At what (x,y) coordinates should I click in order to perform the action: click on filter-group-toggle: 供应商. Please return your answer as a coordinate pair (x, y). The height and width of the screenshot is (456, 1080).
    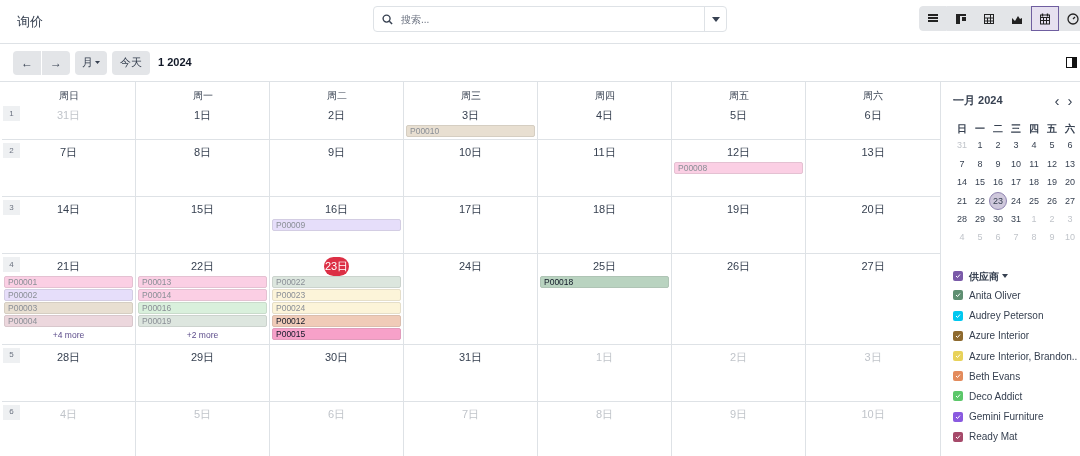
    Looking at the image, I should click on (988, 276).